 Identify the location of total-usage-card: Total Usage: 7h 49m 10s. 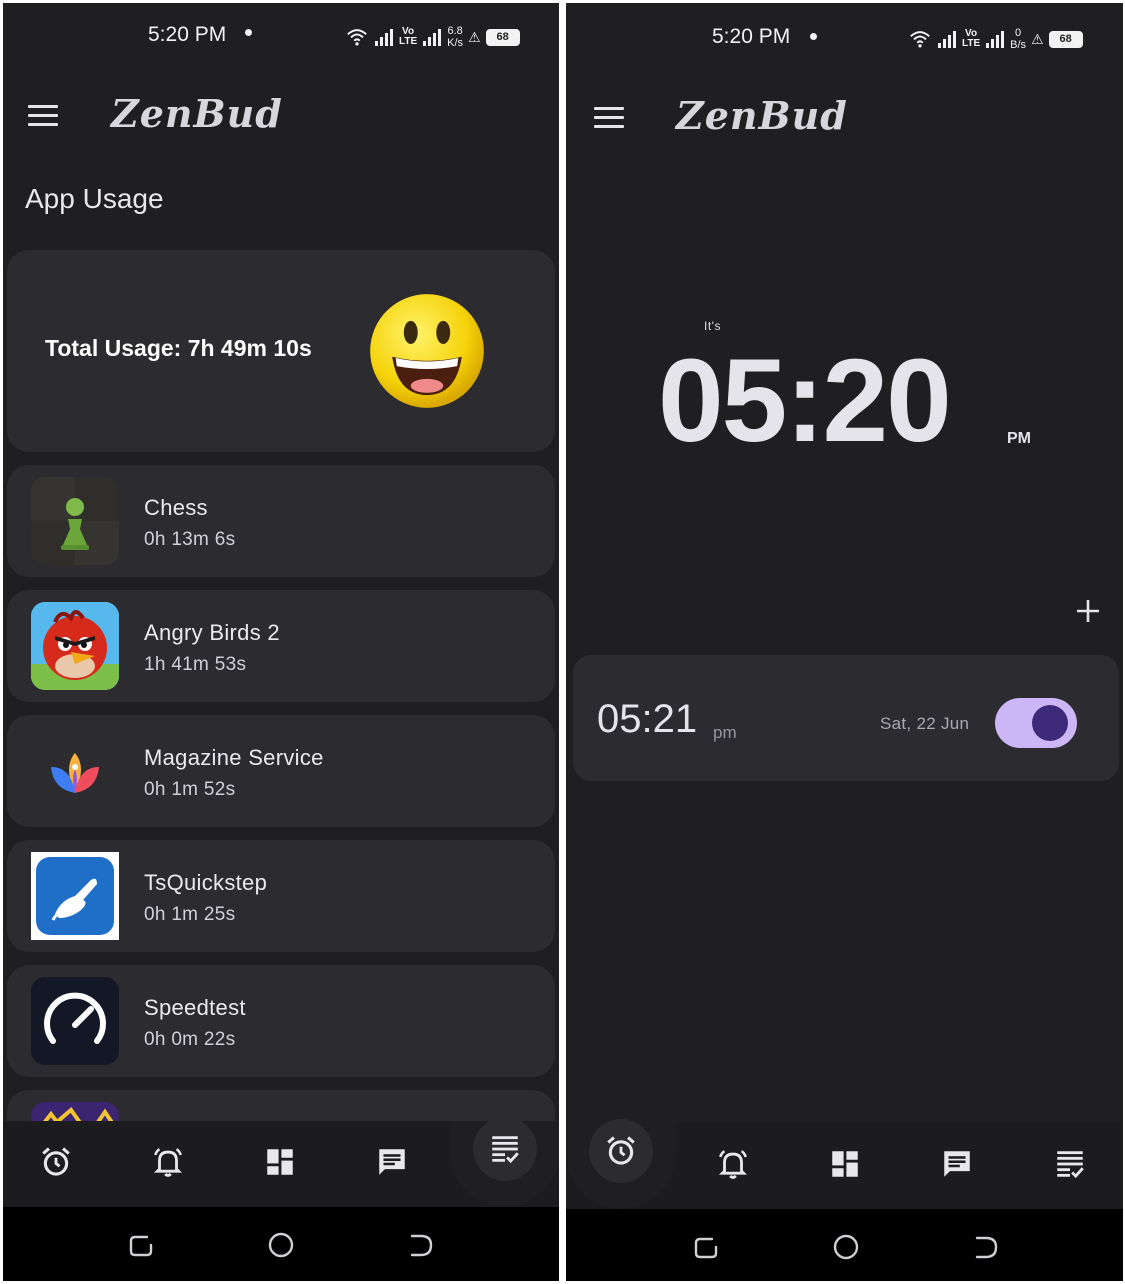
(281, 351).